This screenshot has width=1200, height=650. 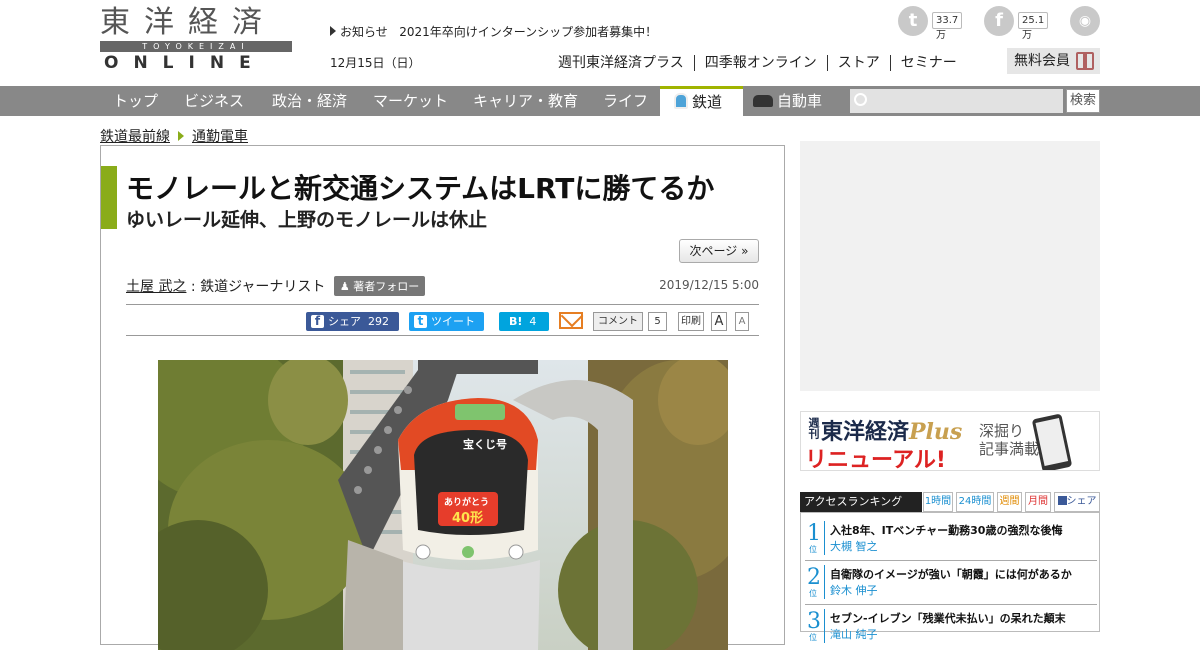 I want to click on ranking-number: 3, so click(x=814, y=621).